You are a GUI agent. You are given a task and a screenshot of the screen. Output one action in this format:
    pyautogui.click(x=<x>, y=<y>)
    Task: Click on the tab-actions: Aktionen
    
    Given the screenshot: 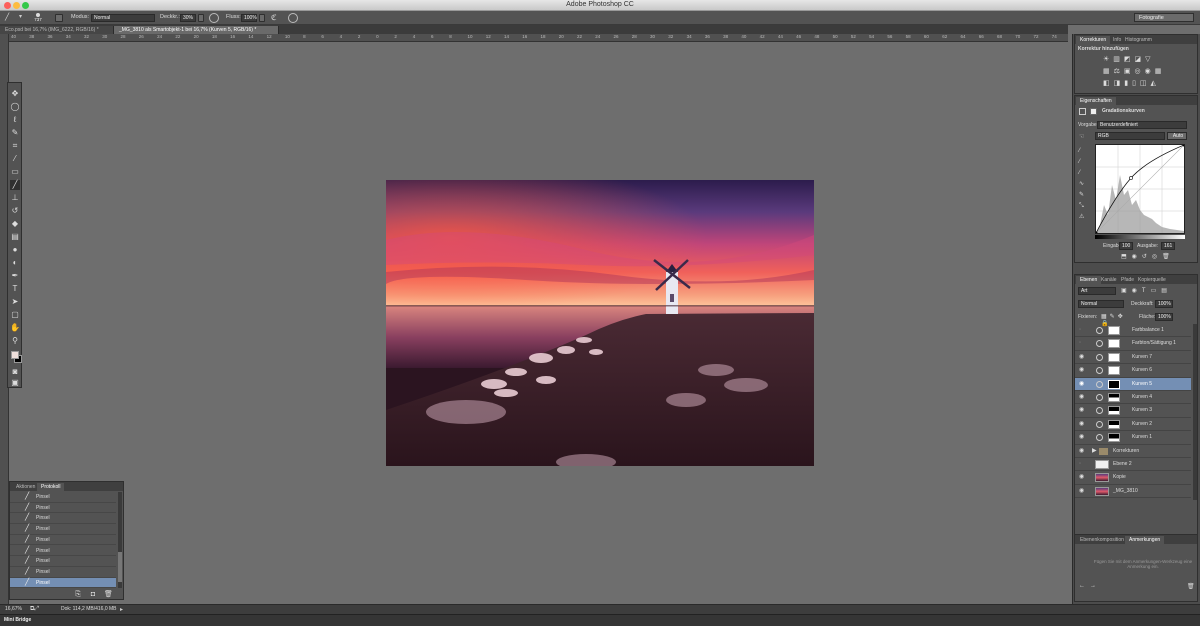 What is the action you would take?
    pyautogui.click(x=25, y=487)
    